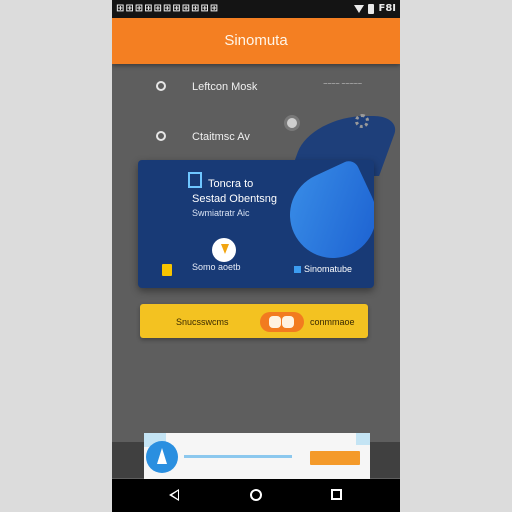 The image size is (512, 512). I want to click on ad-app-icon, so click(162, 457).